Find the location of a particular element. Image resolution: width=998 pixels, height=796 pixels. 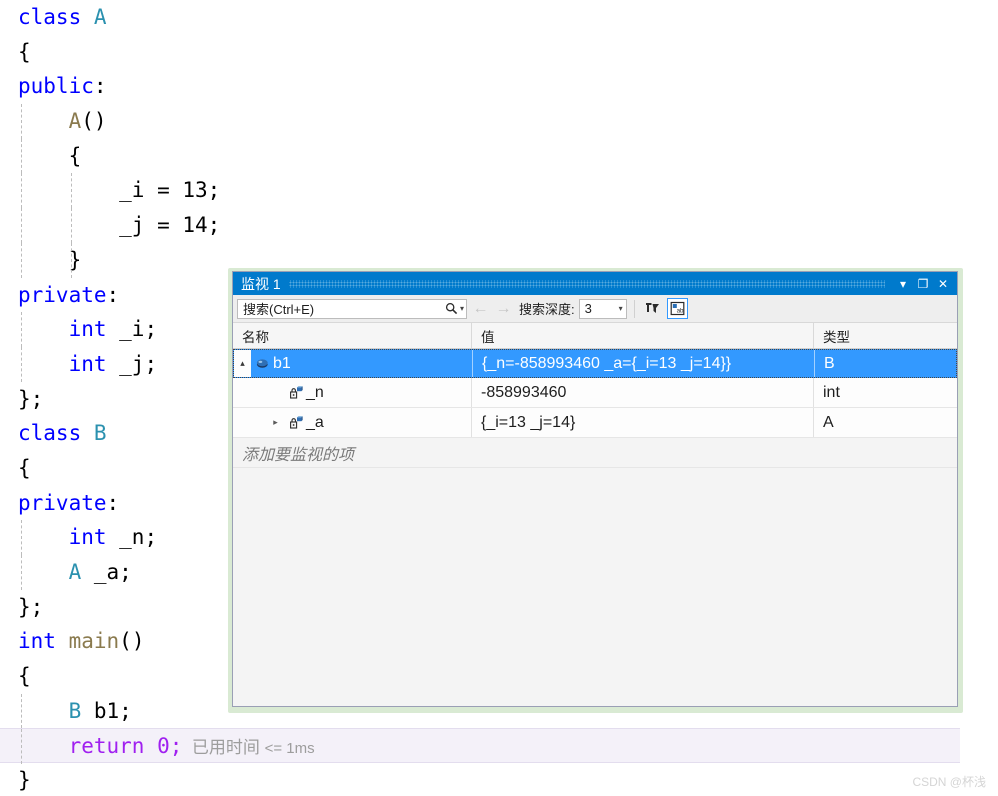

search-depth-value: 3 is located at coordinates (588, 308).